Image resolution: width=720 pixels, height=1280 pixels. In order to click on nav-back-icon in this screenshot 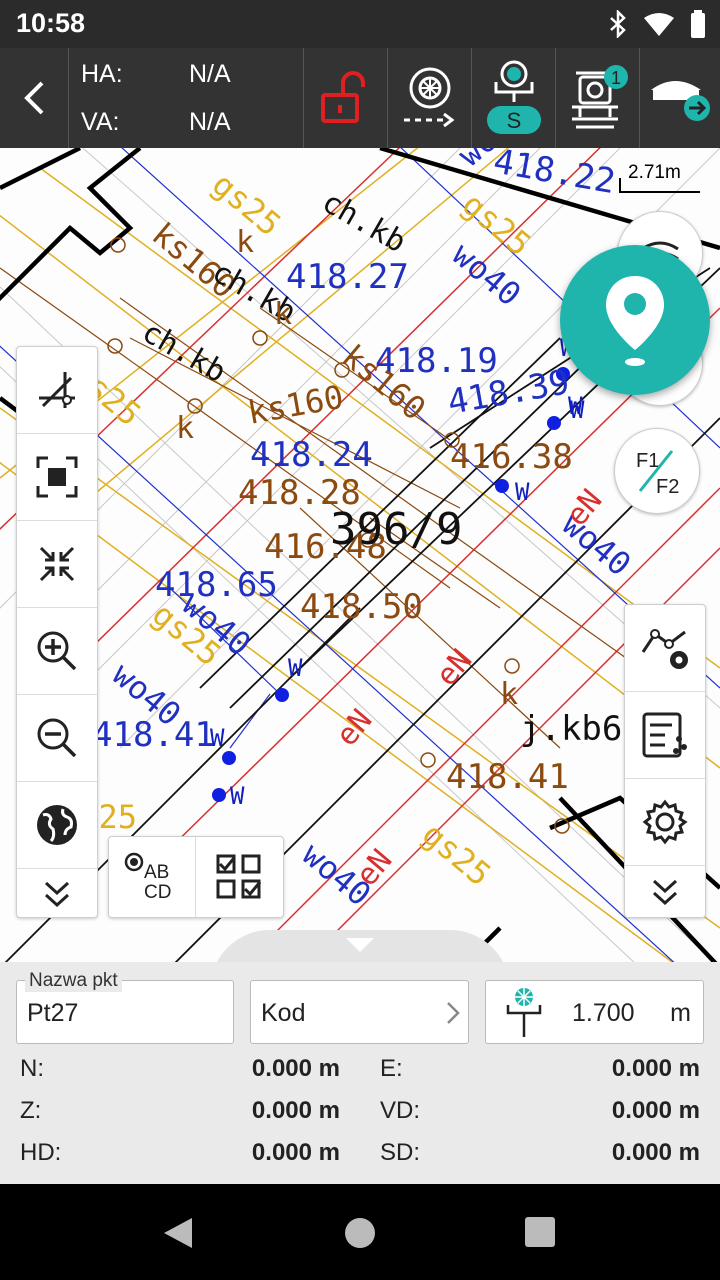, I will do `click(178, 1233)`.